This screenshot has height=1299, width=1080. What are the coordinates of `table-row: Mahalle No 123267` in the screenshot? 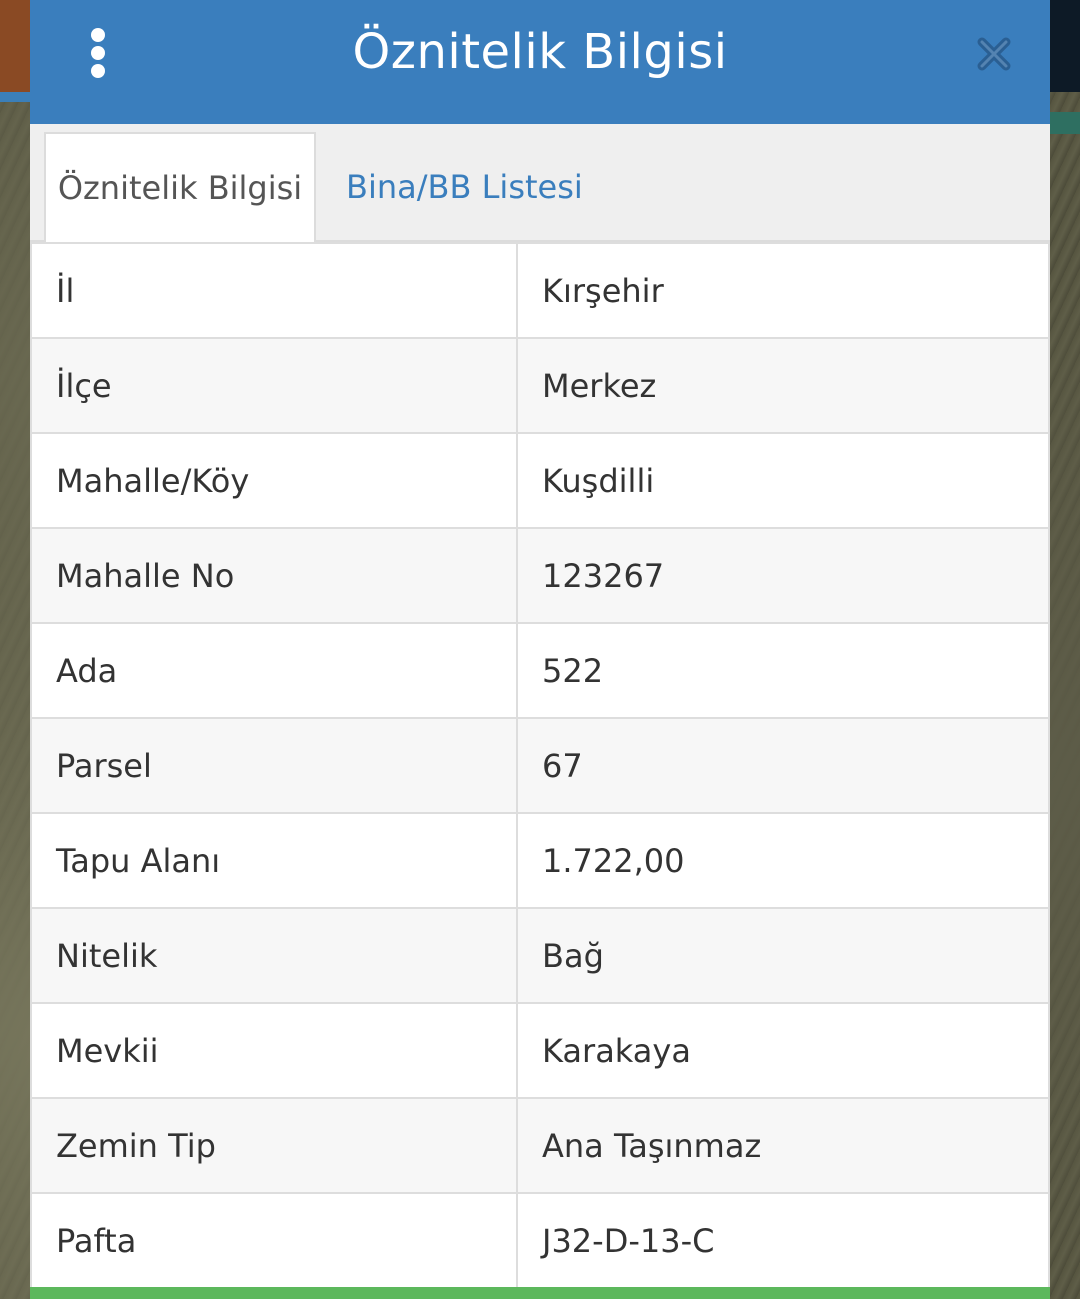 It's located at (540, 575).